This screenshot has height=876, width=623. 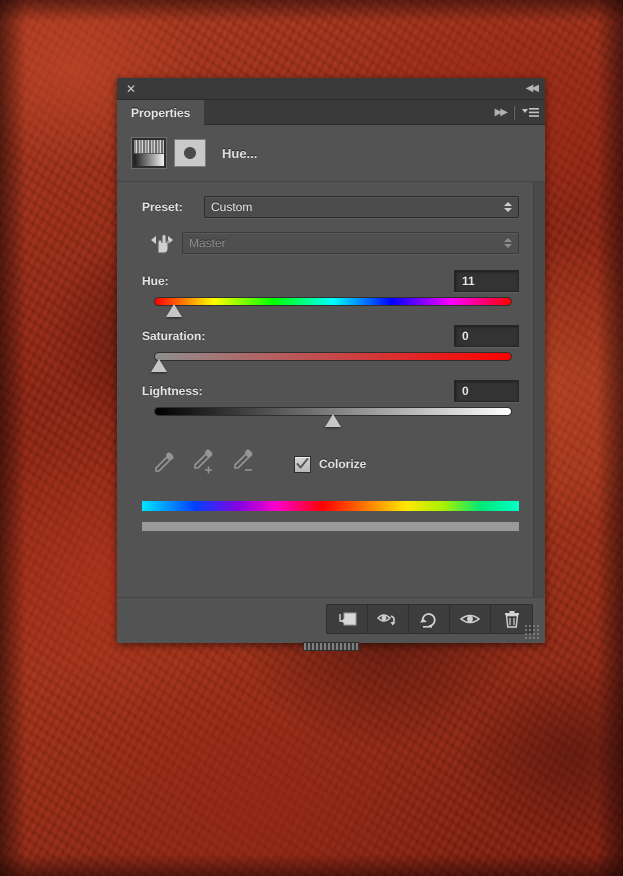 I want to click on clip-to-layer-icon, so click(x=348, y=619).